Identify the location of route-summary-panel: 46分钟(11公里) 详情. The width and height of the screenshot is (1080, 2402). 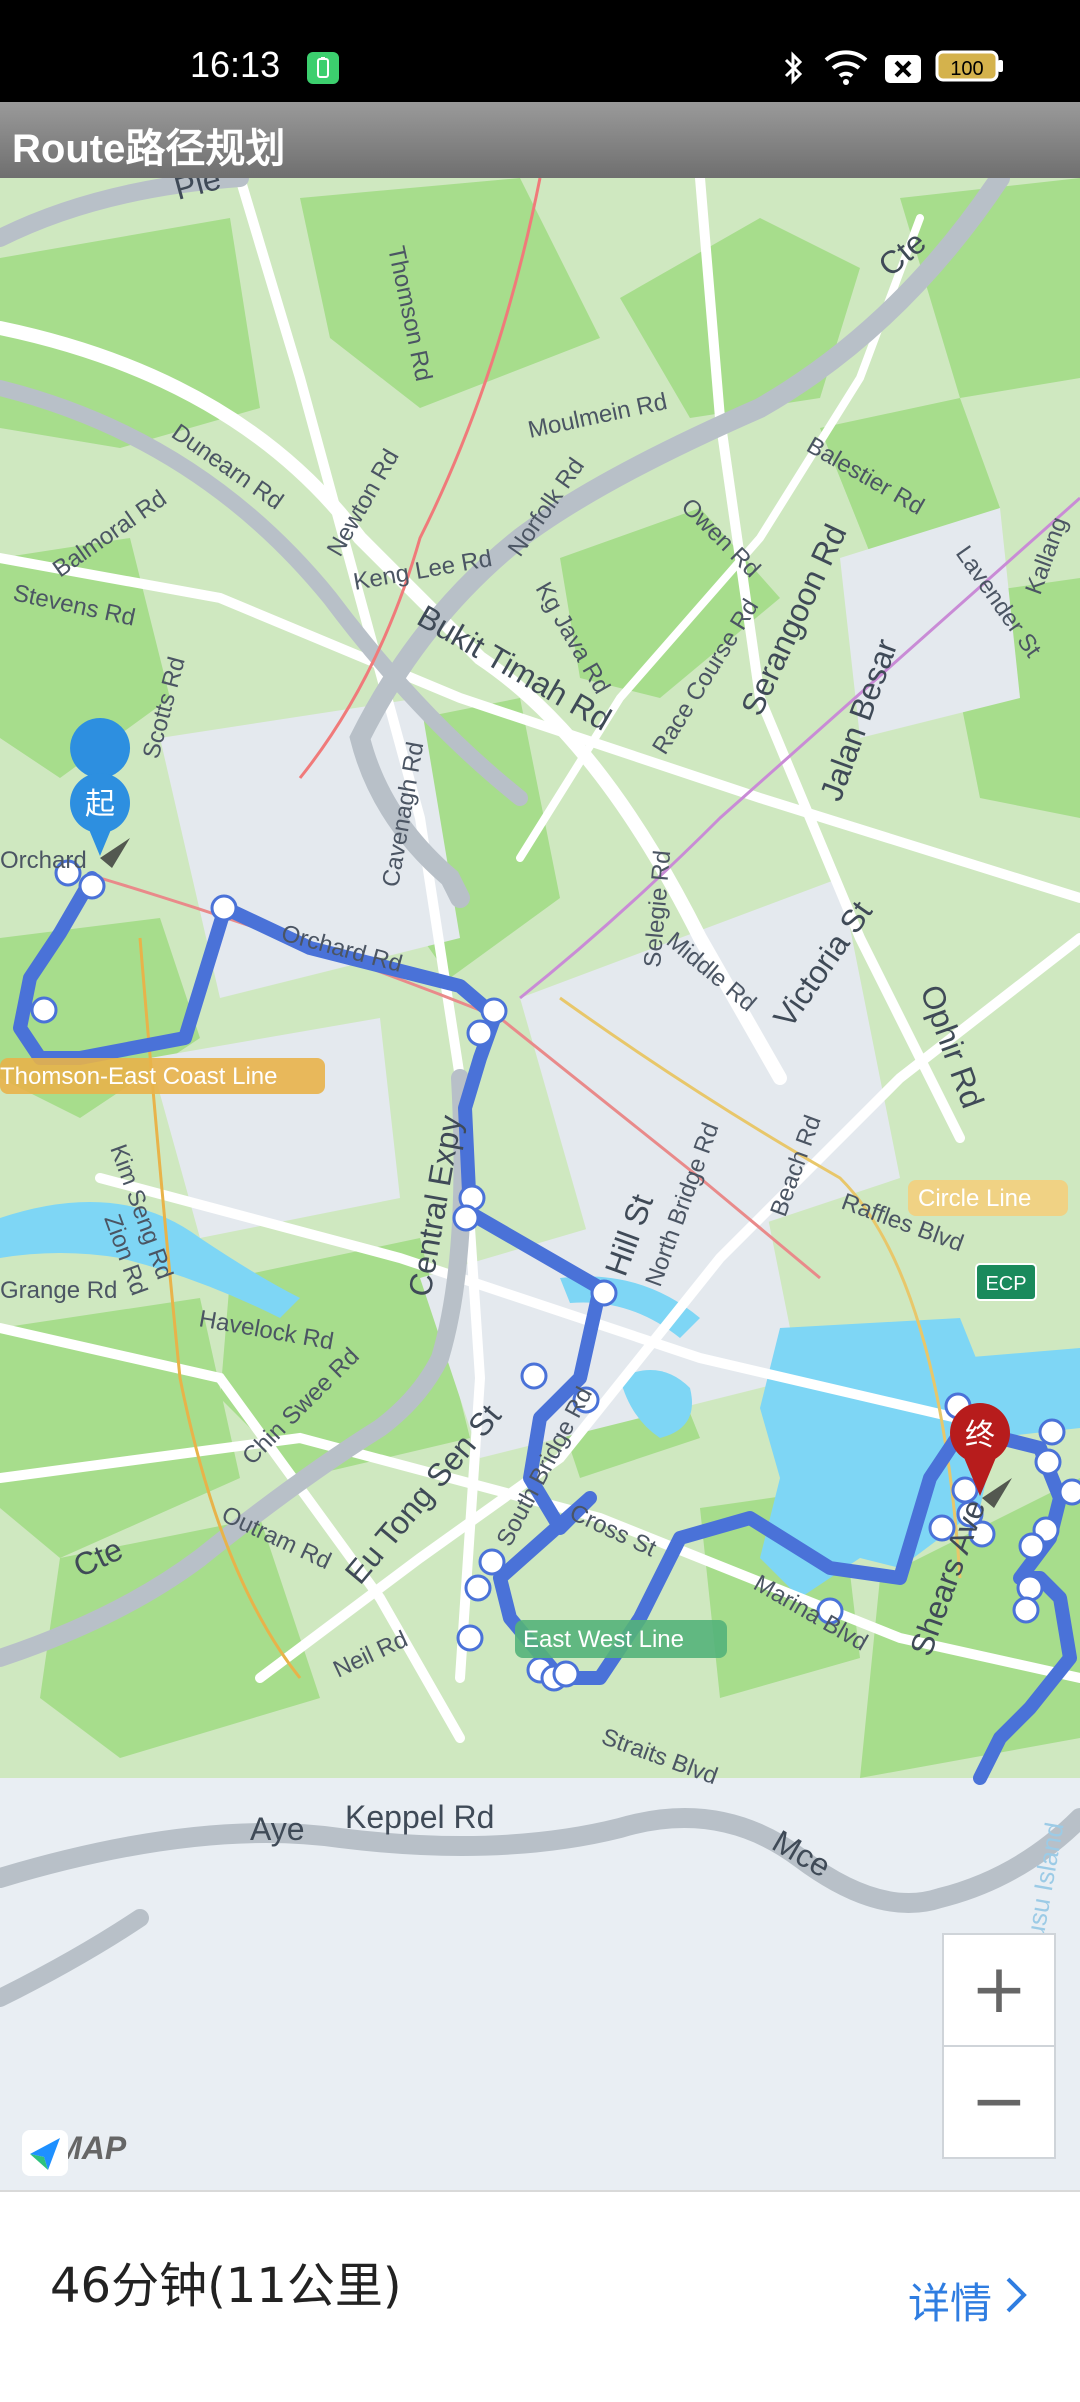
(540, 2296).